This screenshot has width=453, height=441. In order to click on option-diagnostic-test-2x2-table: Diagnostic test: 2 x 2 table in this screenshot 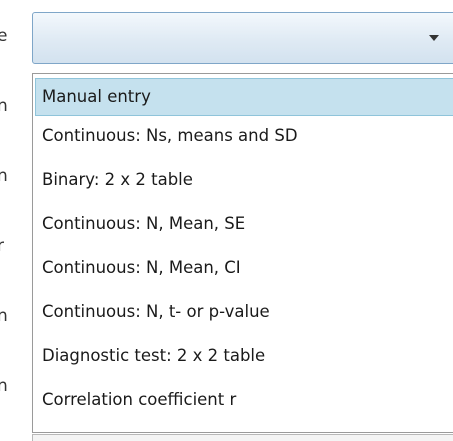, I will do `click(244, 356)`.